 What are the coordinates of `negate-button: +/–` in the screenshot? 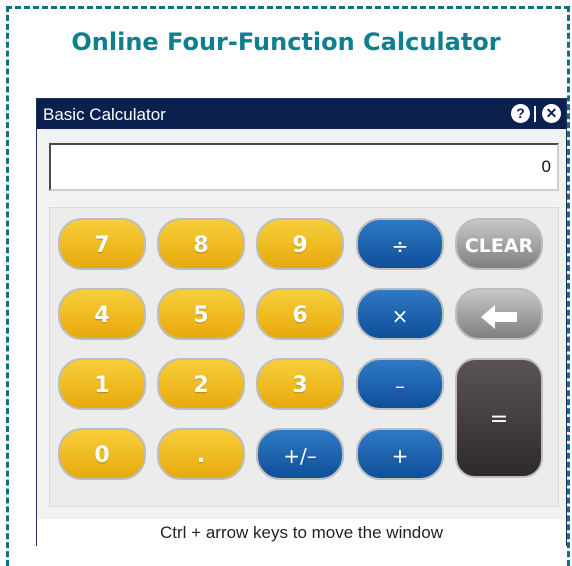 It's located at (300, 454).